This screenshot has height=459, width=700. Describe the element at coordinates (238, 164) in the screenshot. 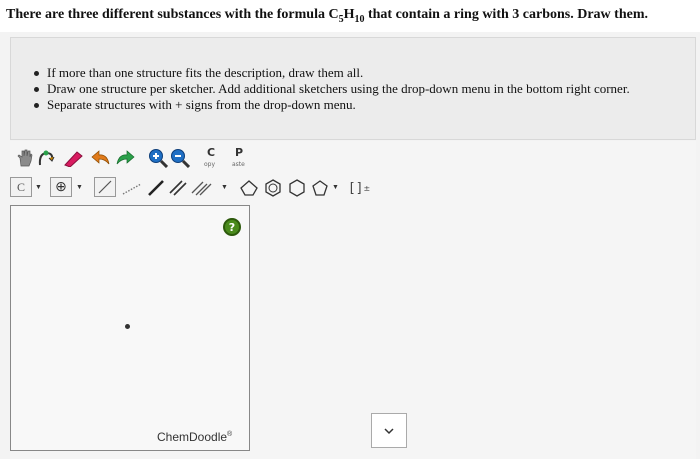

I see `paste-label: aste` at that location.